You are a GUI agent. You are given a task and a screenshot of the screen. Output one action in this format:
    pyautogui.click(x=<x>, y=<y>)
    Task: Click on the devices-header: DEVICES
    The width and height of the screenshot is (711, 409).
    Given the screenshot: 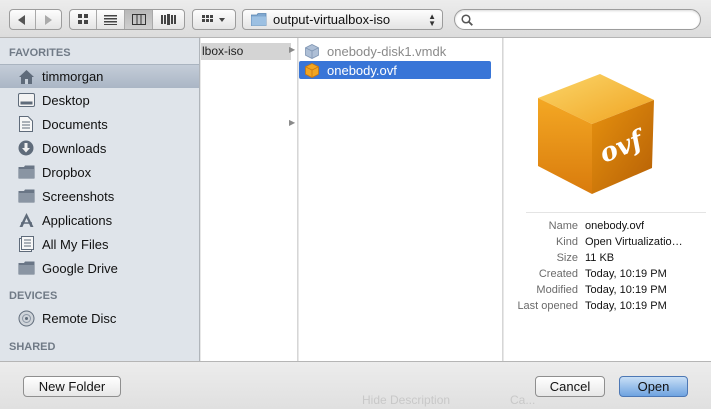 What is the action you would take?
    pyautogui.click(x=33, y=296)
    